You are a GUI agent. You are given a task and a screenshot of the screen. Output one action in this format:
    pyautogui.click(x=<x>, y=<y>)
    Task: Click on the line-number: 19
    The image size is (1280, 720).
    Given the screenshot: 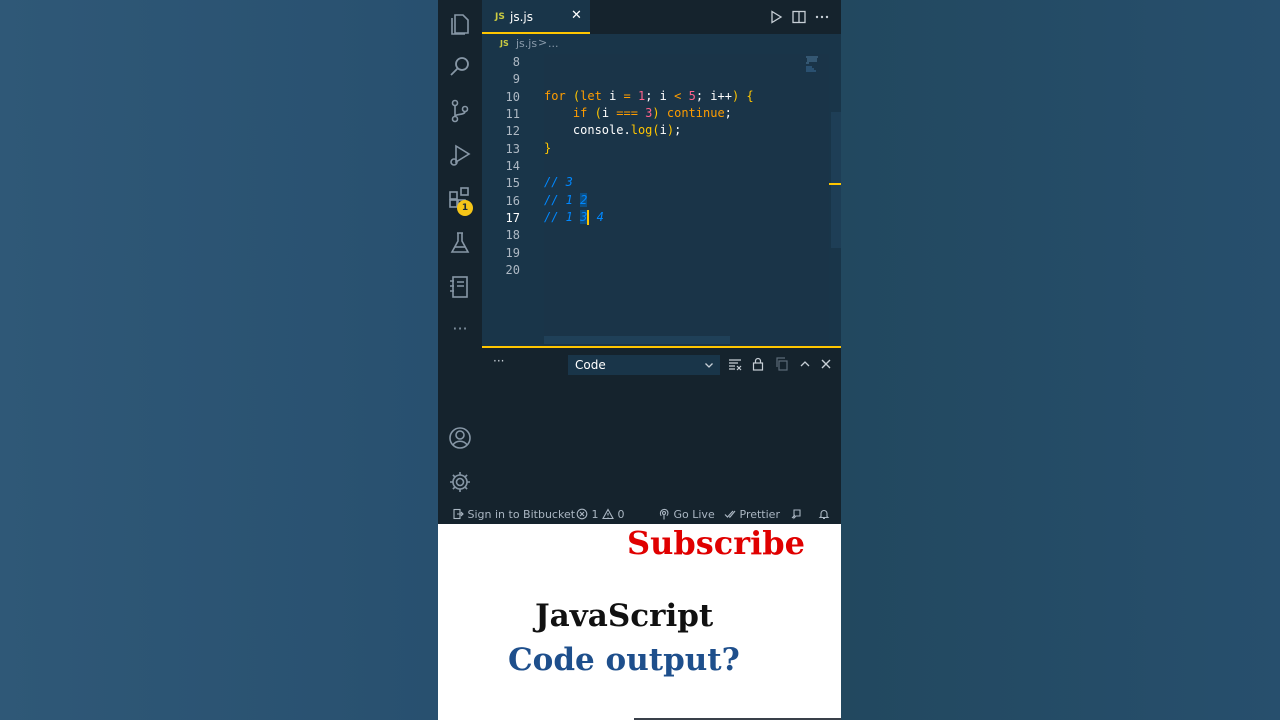 What is the action you would take?
    pyautogui.click(x=512, y=253)
    